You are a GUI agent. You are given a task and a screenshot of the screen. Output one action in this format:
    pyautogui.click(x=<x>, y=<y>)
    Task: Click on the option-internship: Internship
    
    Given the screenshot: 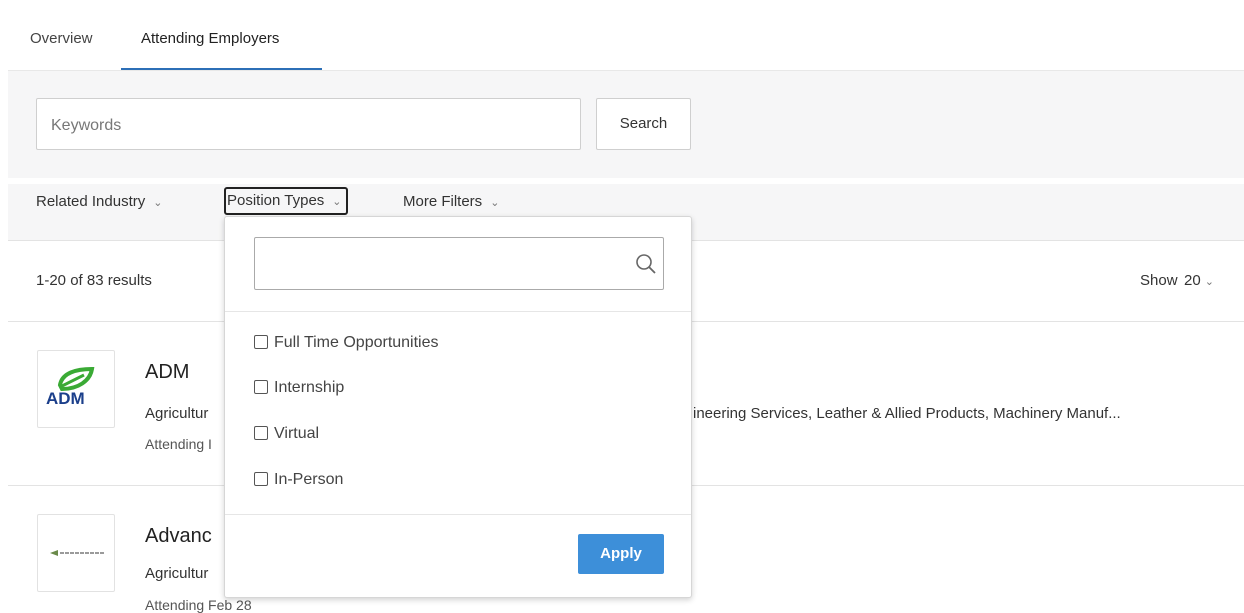 What is the action you would take?
    pyautogui.click(x=299, y=388)
    